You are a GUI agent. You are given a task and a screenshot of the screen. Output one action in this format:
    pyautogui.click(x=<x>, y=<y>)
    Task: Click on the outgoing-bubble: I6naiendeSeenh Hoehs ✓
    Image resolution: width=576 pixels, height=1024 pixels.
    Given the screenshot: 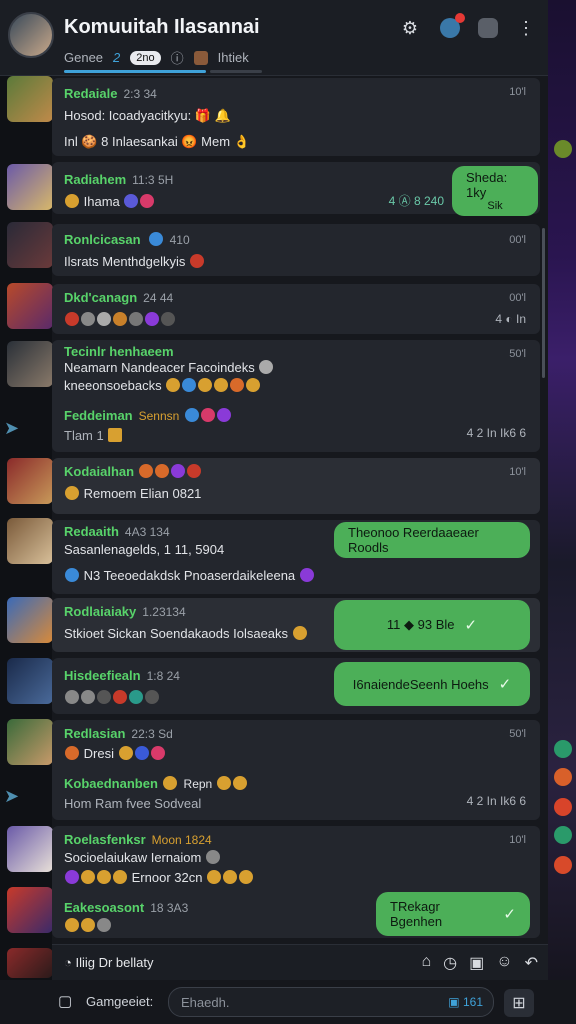 What is the action you would take?
    pyautogui.click(x=432, y=684)
    